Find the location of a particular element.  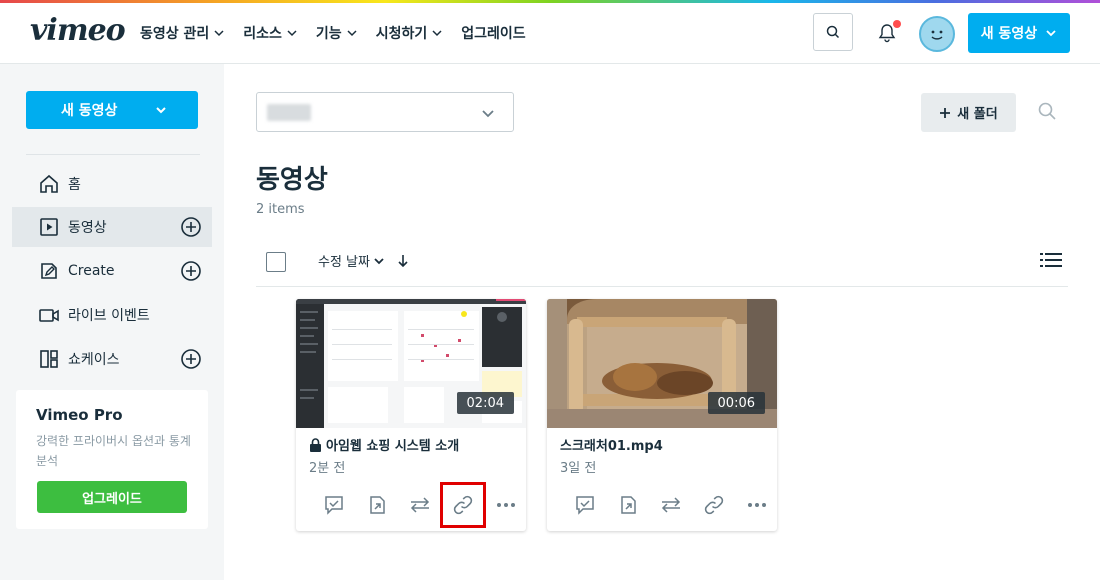

sidebar-item-label: Create is located at coordinates (91, 271).